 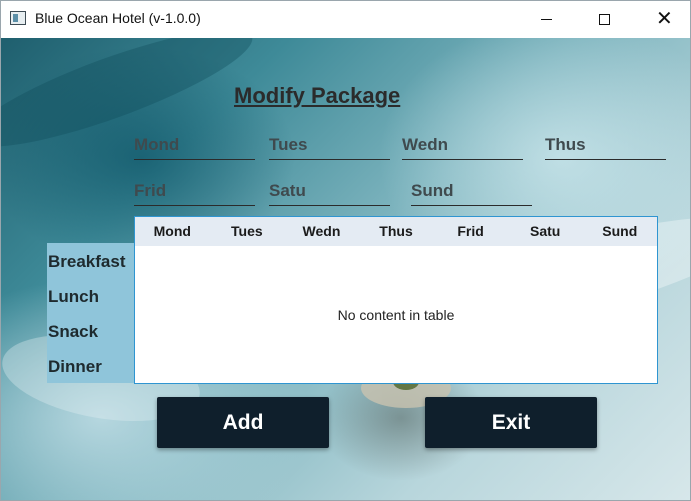 I want to click on sund-input, so click(x=471, y=190).